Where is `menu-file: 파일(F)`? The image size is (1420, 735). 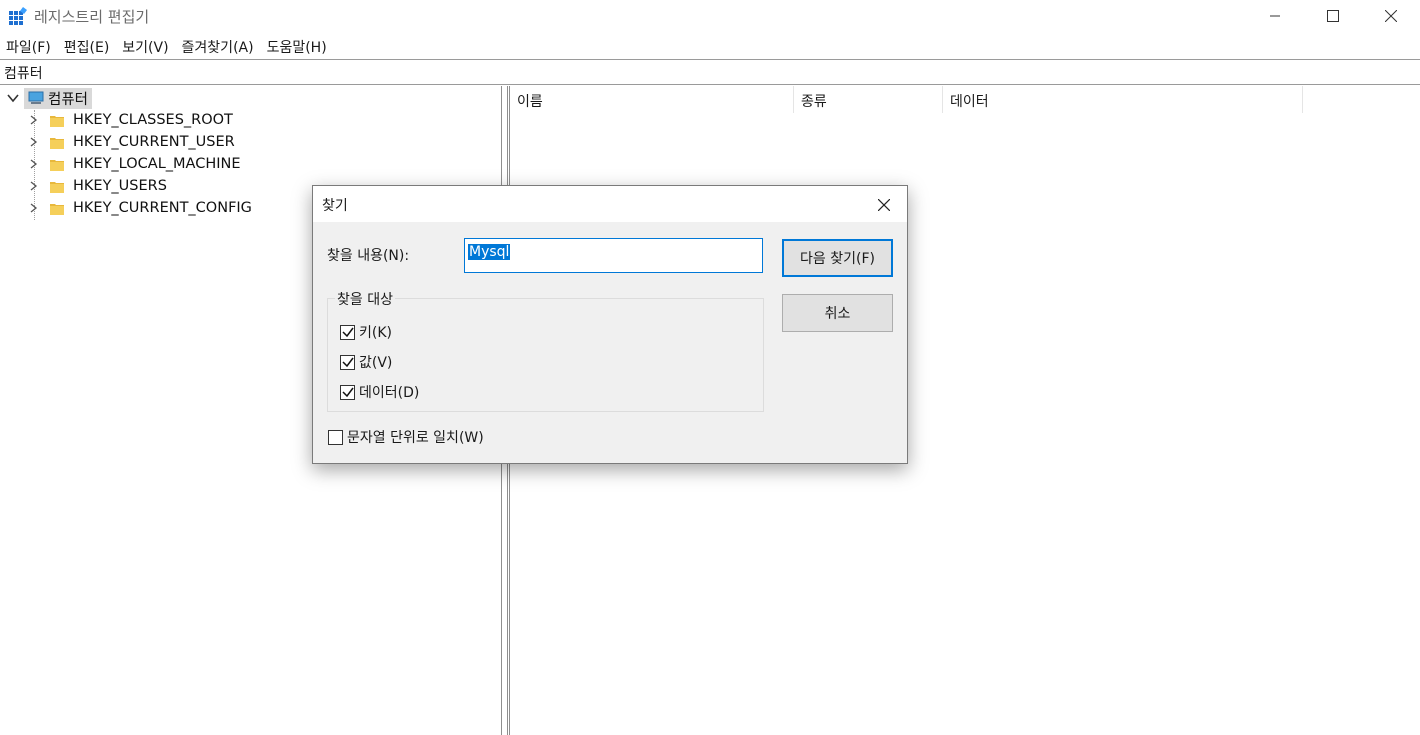
menu-file: 파일(F) is located at coordinates (29, 46).